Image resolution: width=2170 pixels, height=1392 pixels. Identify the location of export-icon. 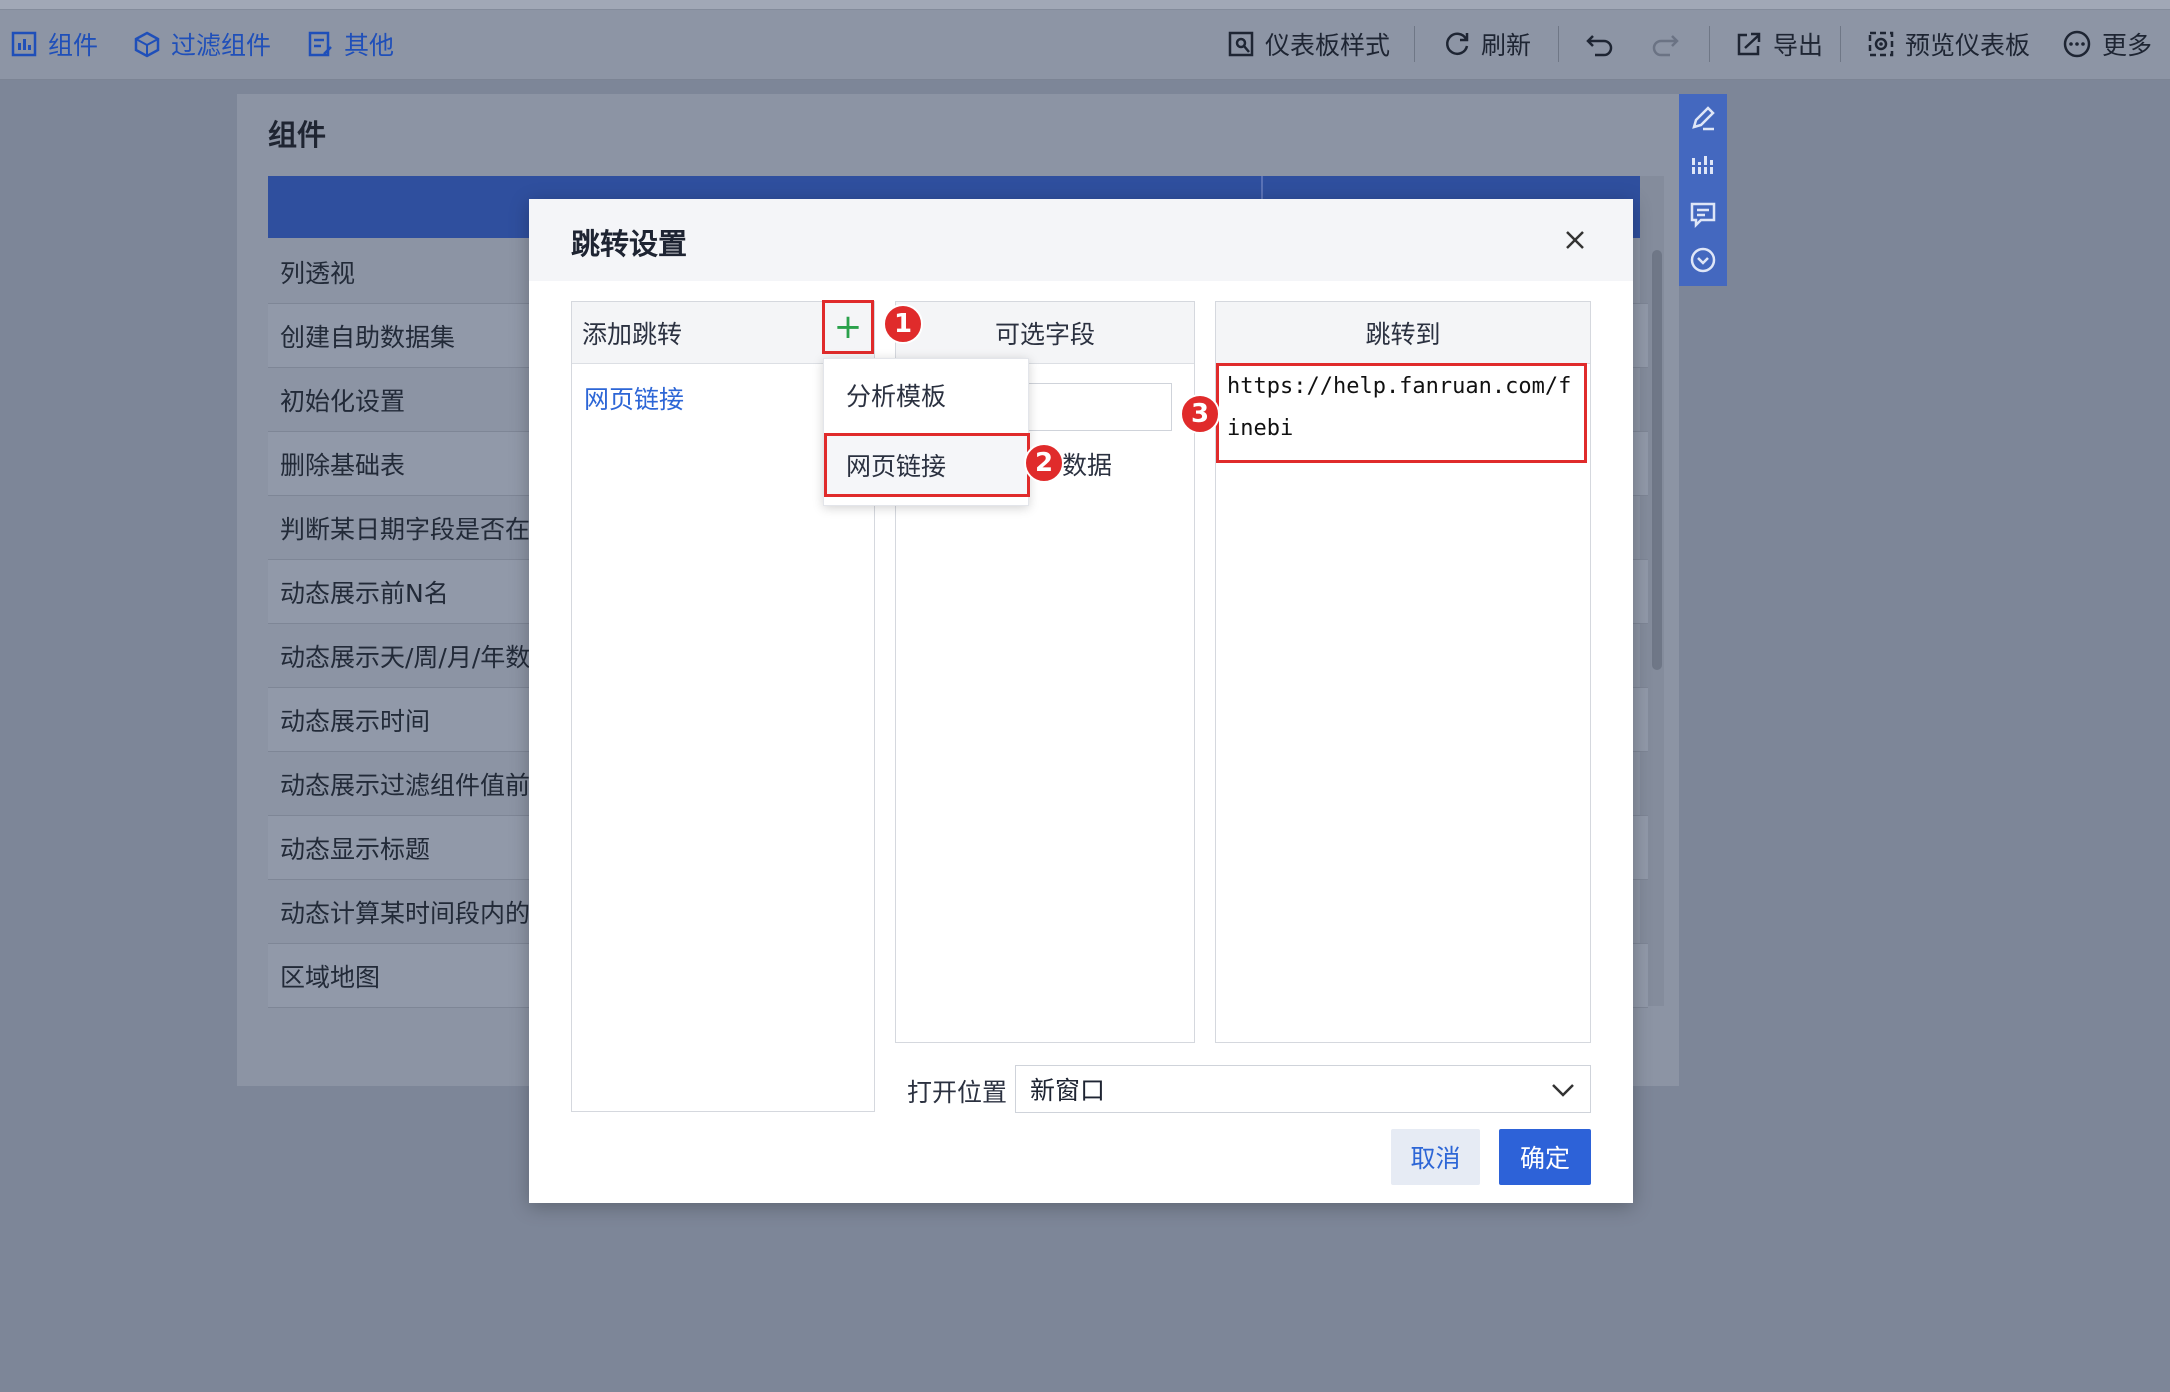
(1749, 44).